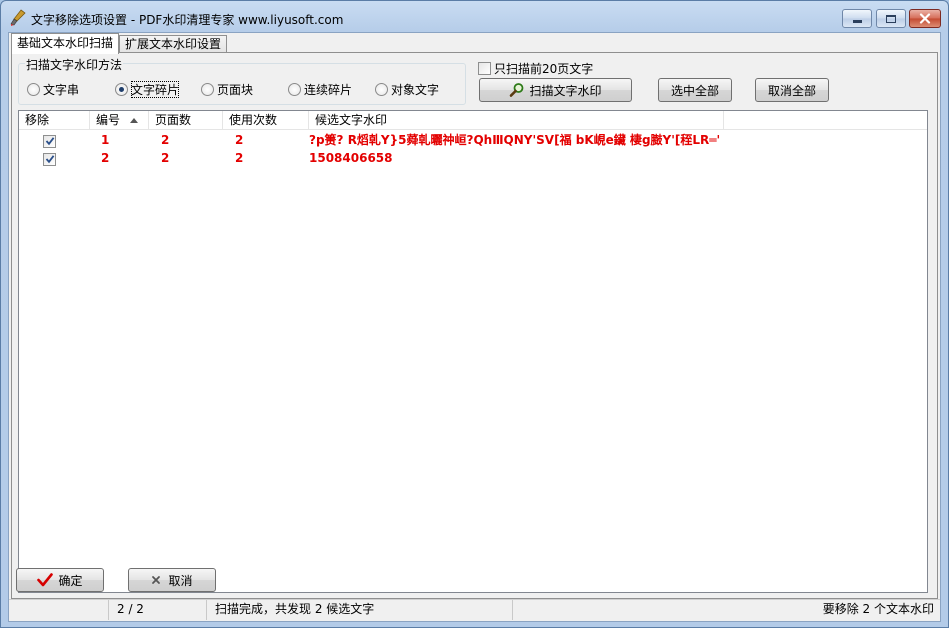 Image resolution: width=949 pixels, height=628 pixels. Describe the element at coordinates (695, 90) in the screenshot. I see `select-all-button: 选中全部` at that location.